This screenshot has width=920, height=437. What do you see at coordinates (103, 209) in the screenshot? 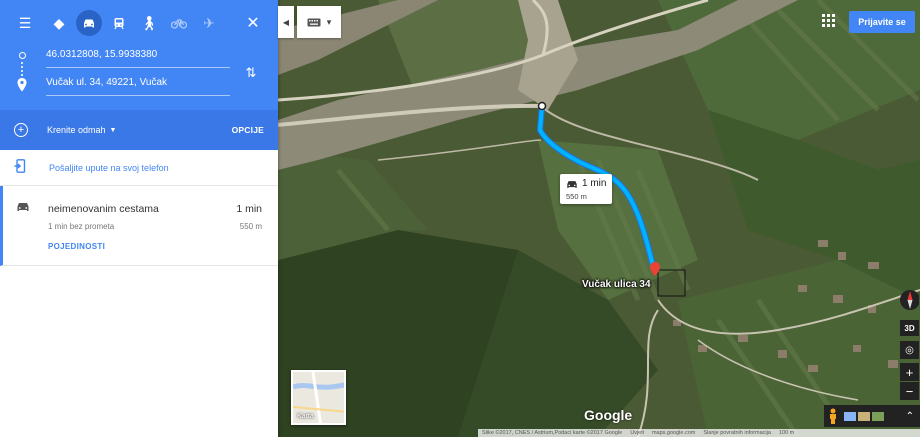
I see `route-name: neimenovanim cestama` at bounding box center [103, 209].